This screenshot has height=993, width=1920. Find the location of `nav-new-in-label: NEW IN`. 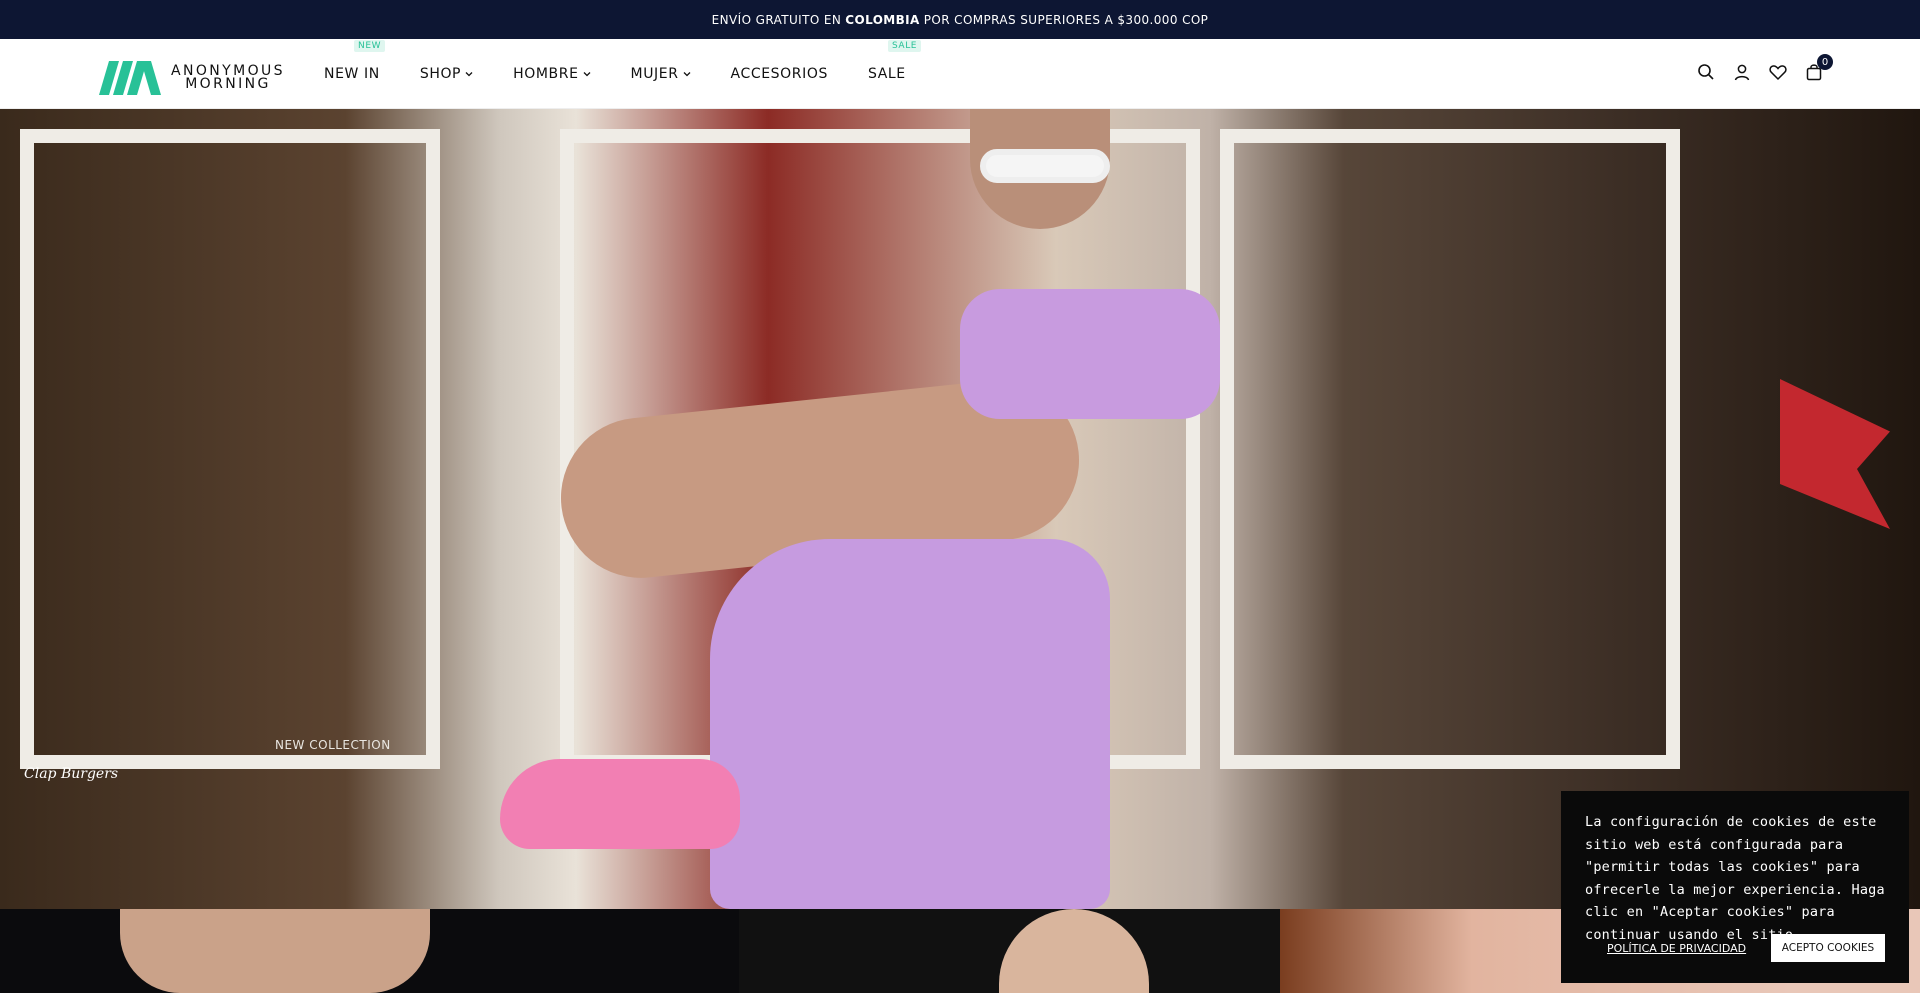

nav-new-in-label: NEW IN is located at coordinates (352, 74).